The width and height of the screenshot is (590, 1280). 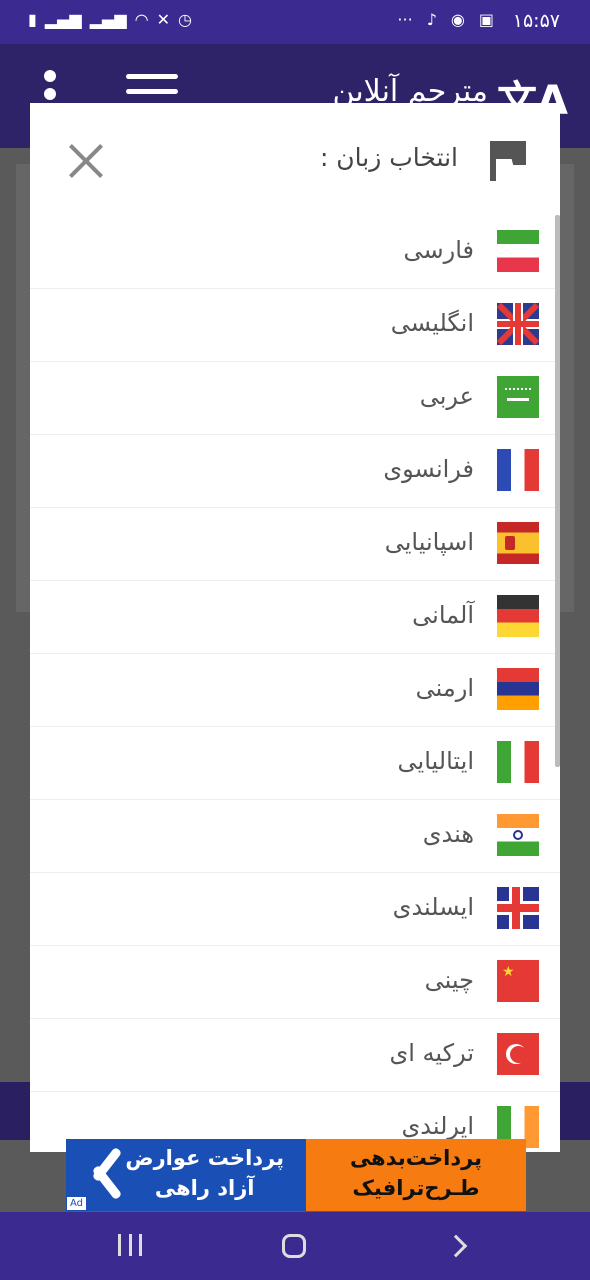 I want to click on status-icons-left: ▮ ▂▄▆ ▂▄▆ ◠ ✕ ◷, so click(x=110, y=19).